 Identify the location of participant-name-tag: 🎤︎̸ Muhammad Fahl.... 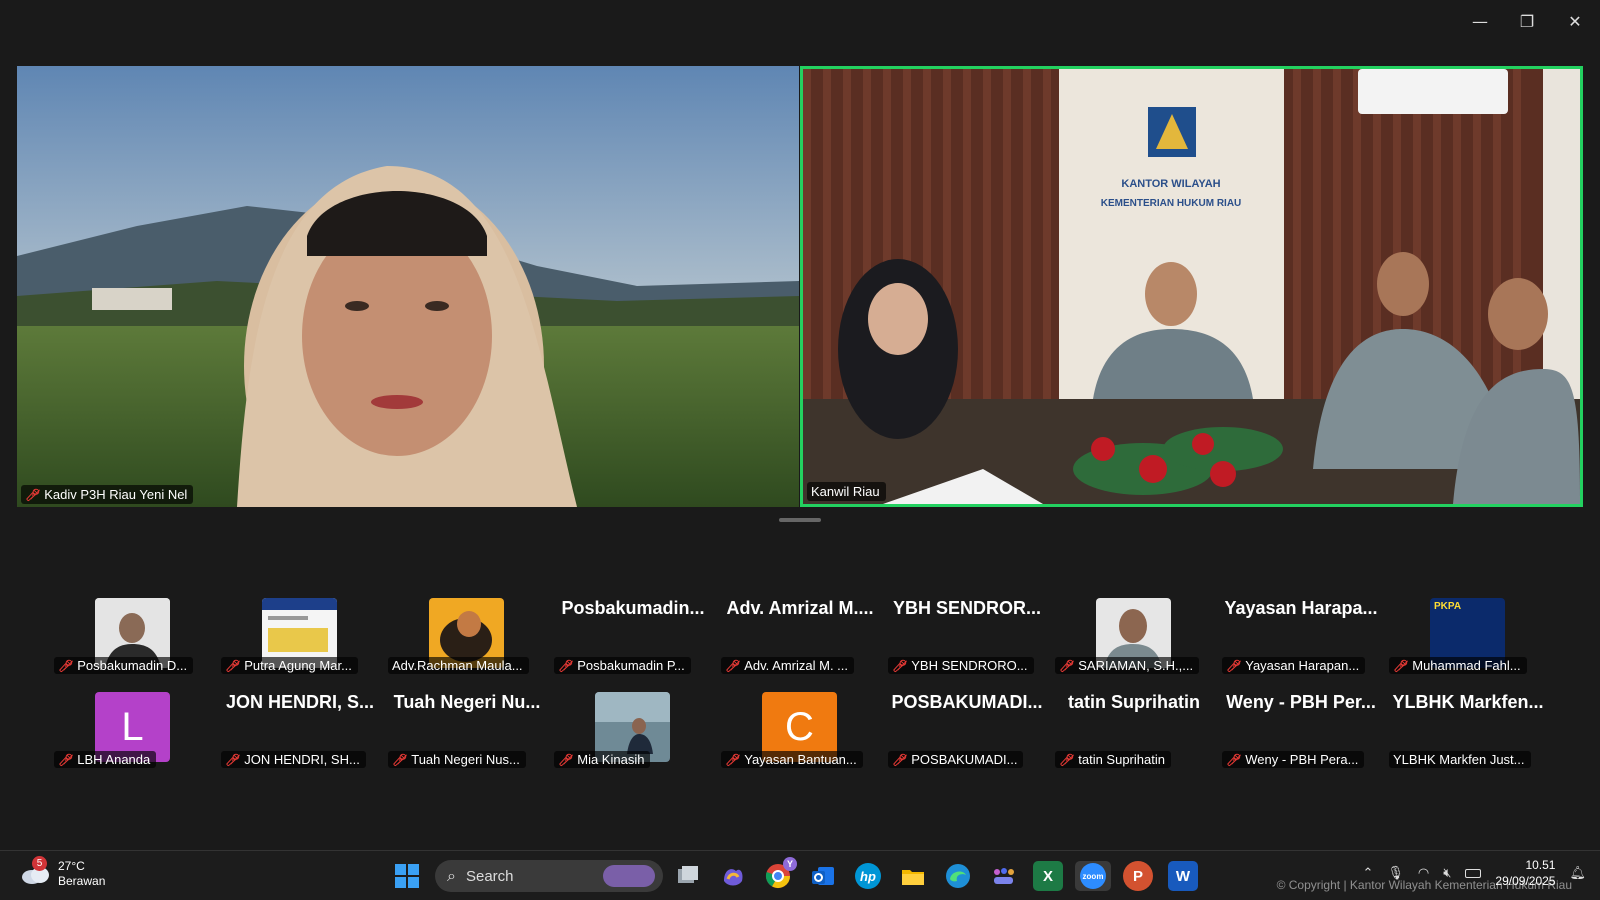
(1458, 665).